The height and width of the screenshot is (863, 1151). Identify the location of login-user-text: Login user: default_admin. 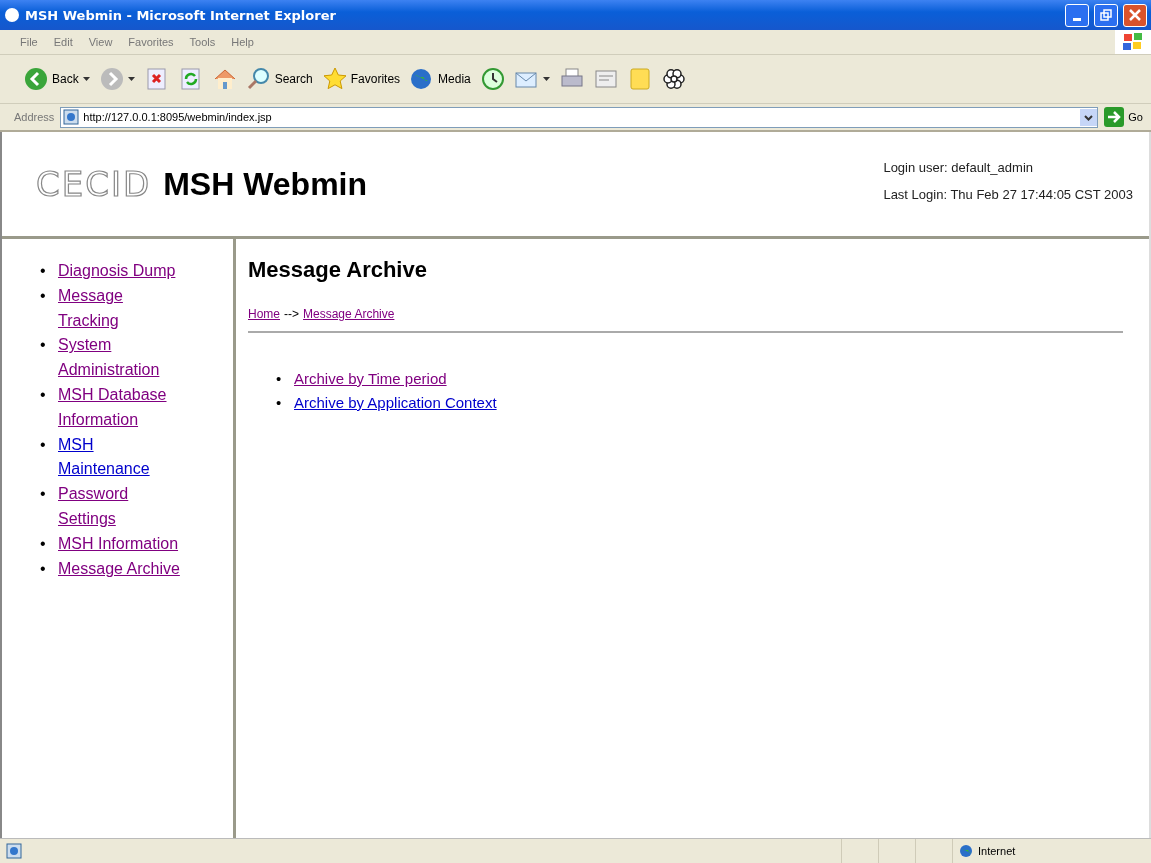
(958, 167).